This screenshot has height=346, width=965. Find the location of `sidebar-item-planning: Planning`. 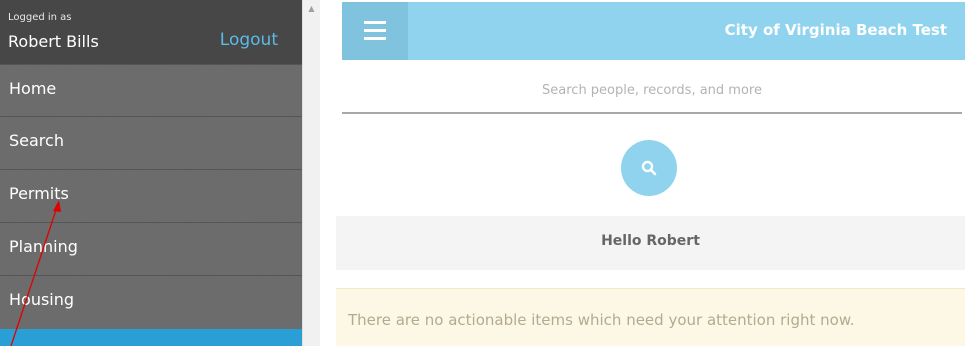

sidebar-item-planning: Planning is located at coordinates (151, 248).